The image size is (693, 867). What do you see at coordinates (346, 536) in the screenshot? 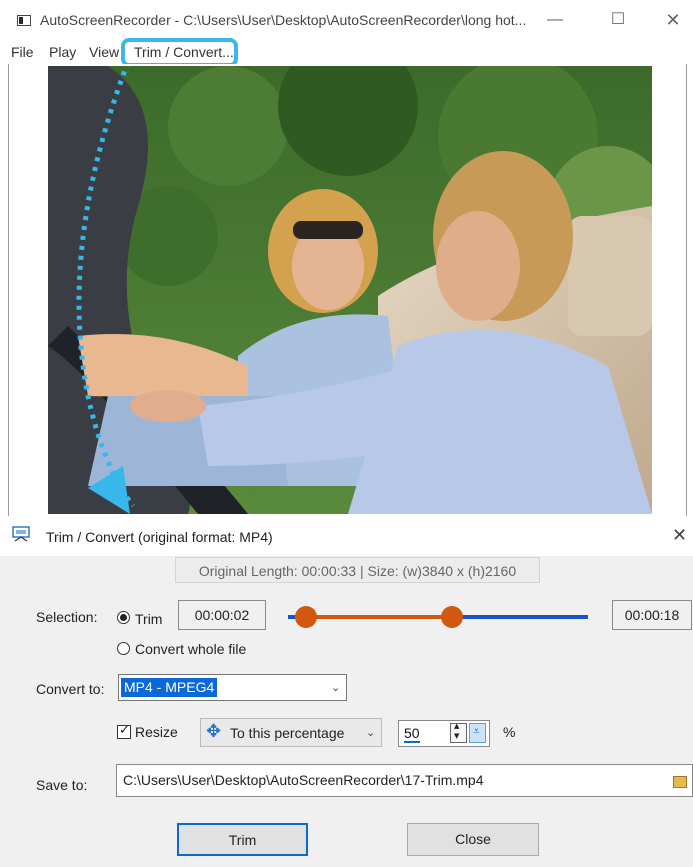
I see `dialog-title-bar: Trim / Convert (original format: MP4) ✕` at bounding box center [346, 536].